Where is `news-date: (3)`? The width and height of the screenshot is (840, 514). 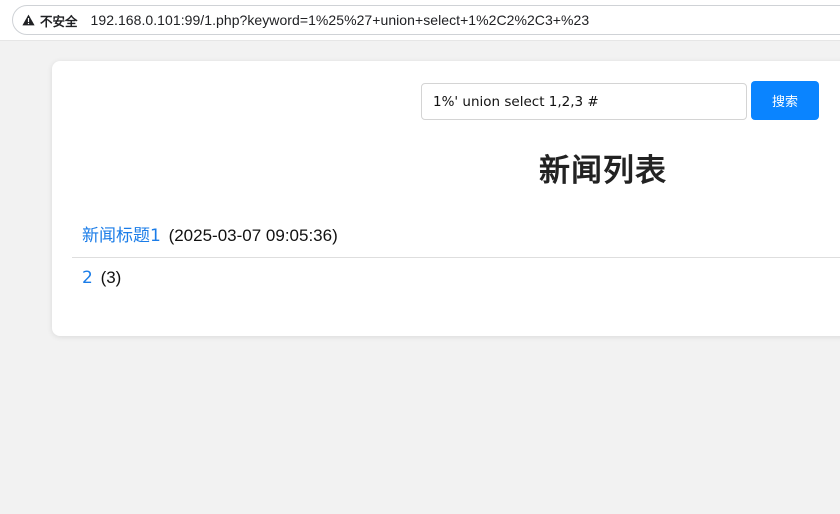
news-date: (3) is located at coordinates (111, 277).